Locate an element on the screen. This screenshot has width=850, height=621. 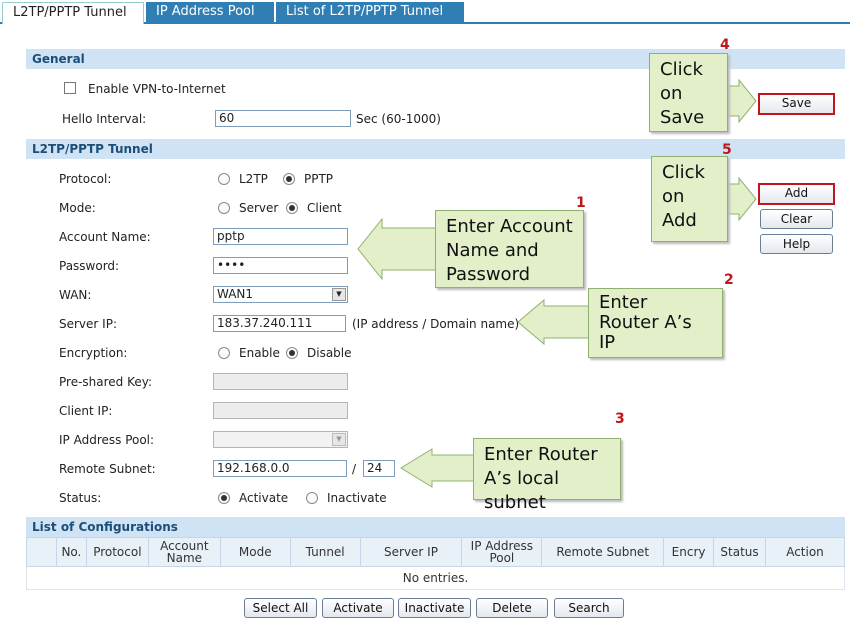
callout-line: Enter Router is located at coordinates (541, 454).